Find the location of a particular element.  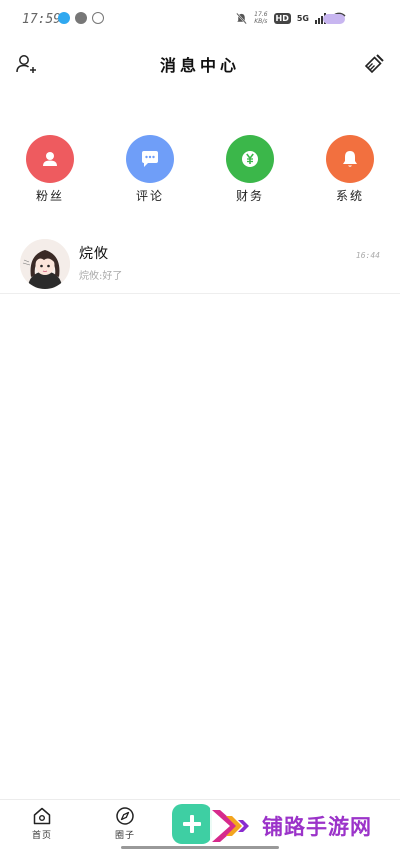

comment-icon is located at coordinates (150, 159).